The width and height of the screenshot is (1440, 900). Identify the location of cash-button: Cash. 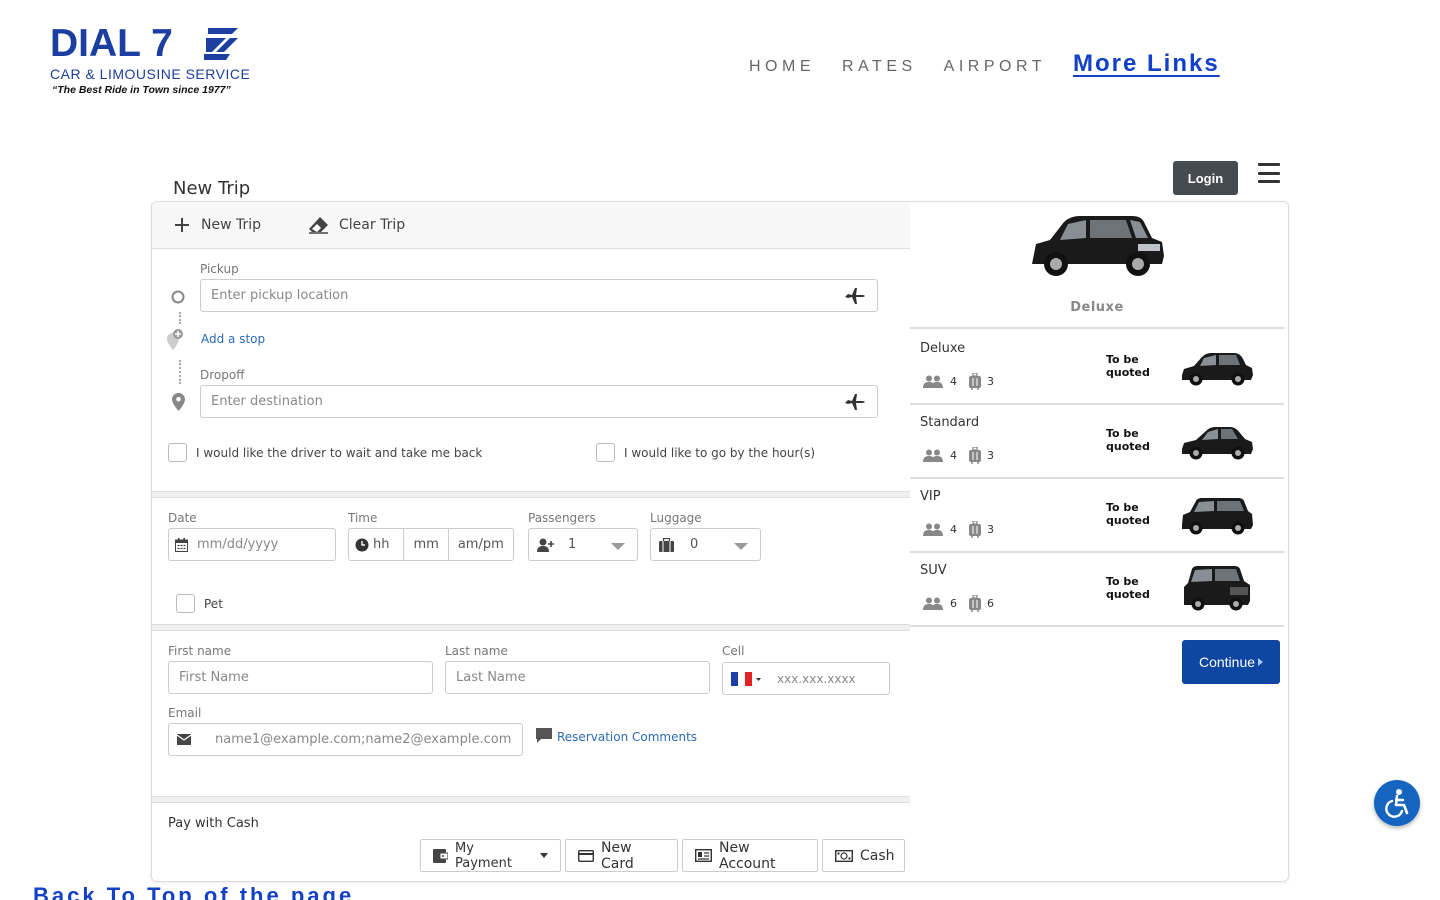
(863, 855).